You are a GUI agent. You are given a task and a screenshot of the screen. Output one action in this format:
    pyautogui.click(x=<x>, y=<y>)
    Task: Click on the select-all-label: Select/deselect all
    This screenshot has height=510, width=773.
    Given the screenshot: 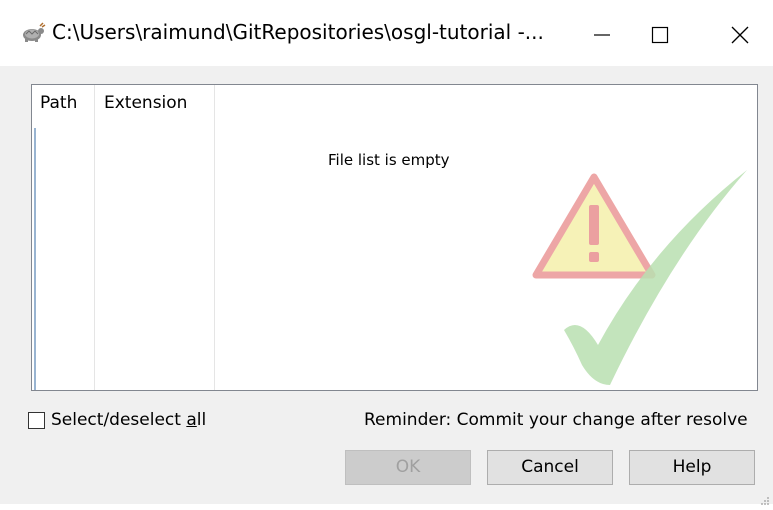 What is the action you would take?
    pyautogui.click(x=128, y=420)
    